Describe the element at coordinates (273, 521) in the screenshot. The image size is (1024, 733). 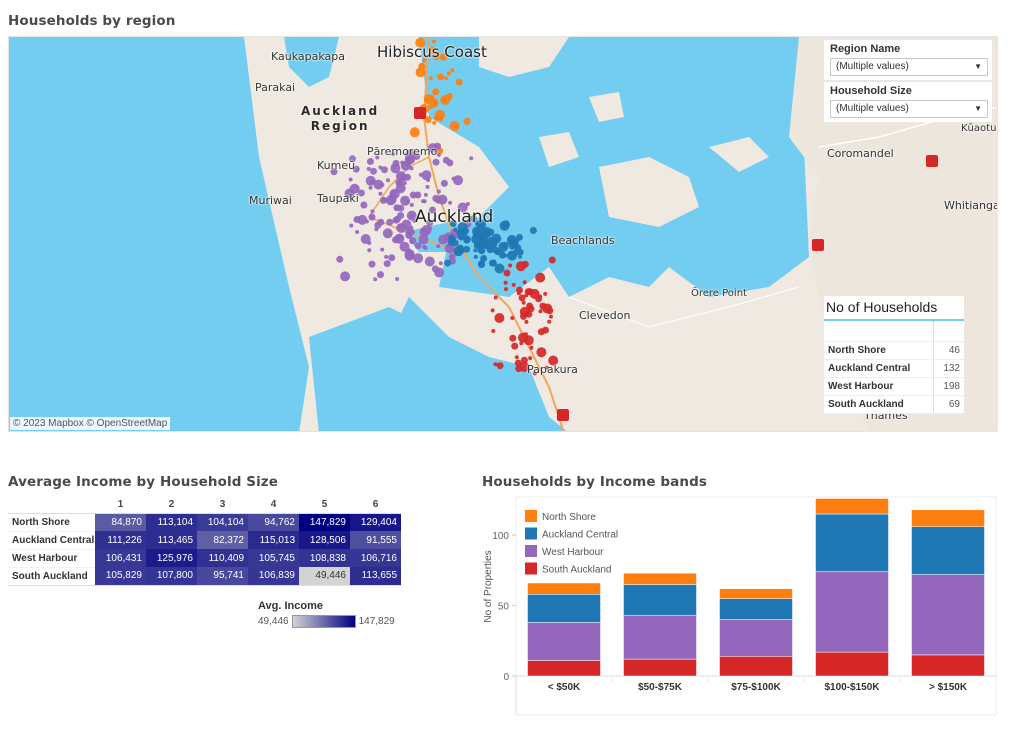
I see `heatmap-cell: 94,762` at that location.